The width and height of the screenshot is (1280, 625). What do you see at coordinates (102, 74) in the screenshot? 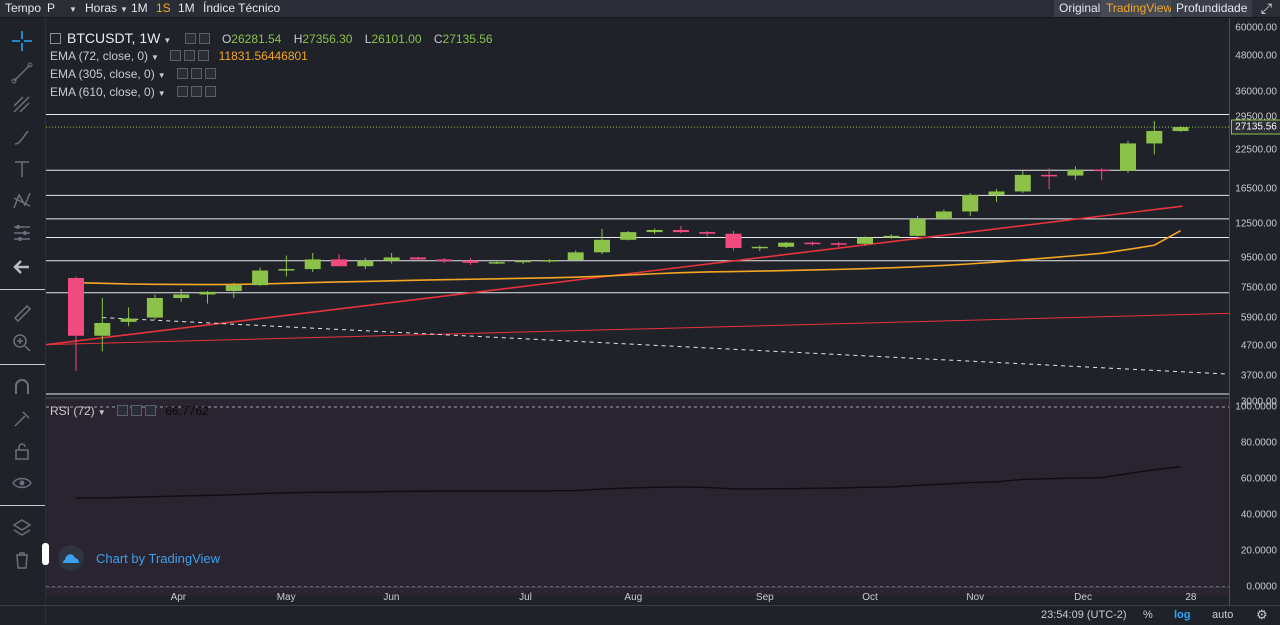
I see `ema2-label: EMA (305, close, 0)` at bounding box center [102, 74].